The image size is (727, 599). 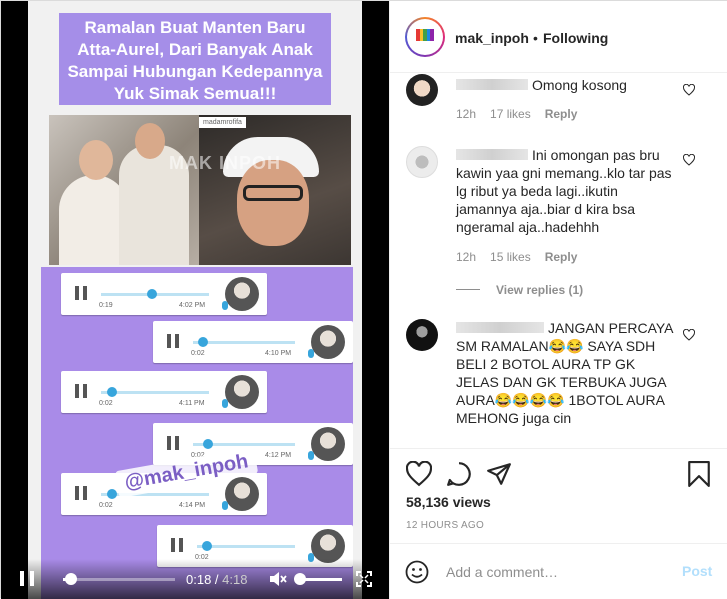 I want to click on header-username: mak_inpoh, so click(x=492, y=38).